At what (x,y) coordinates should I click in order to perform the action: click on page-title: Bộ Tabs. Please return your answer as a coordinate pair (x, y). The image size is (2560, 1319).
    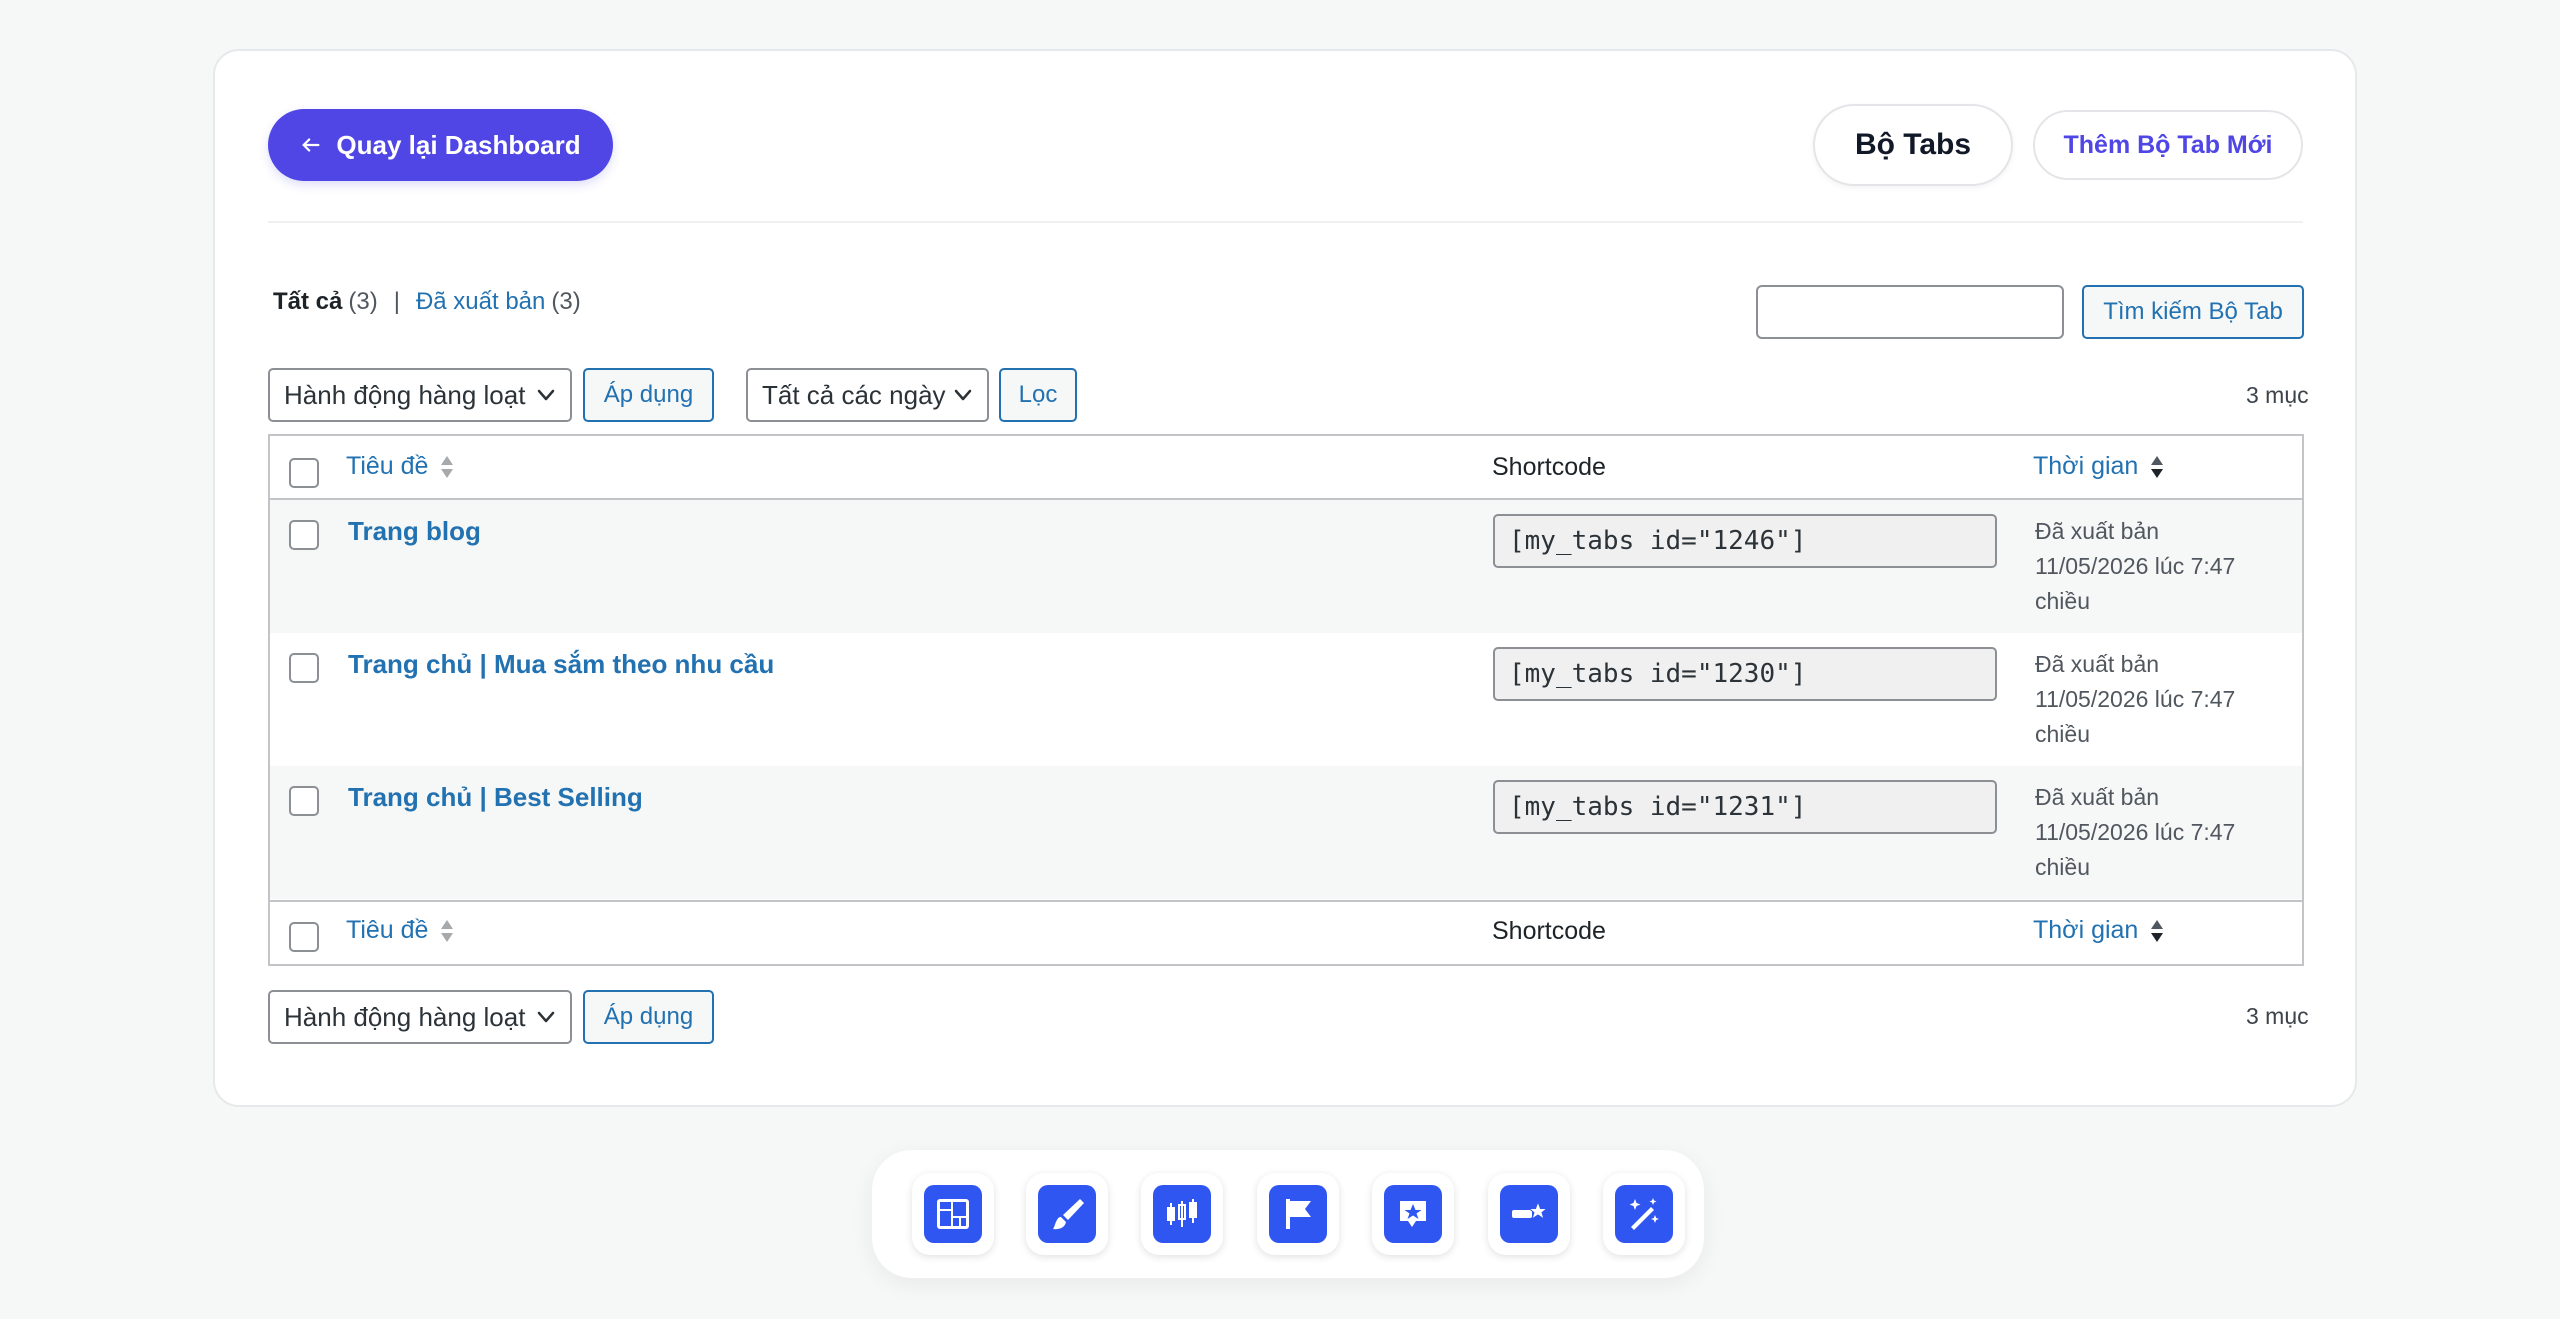
    Looking at the image, I should click on (1913, 145).